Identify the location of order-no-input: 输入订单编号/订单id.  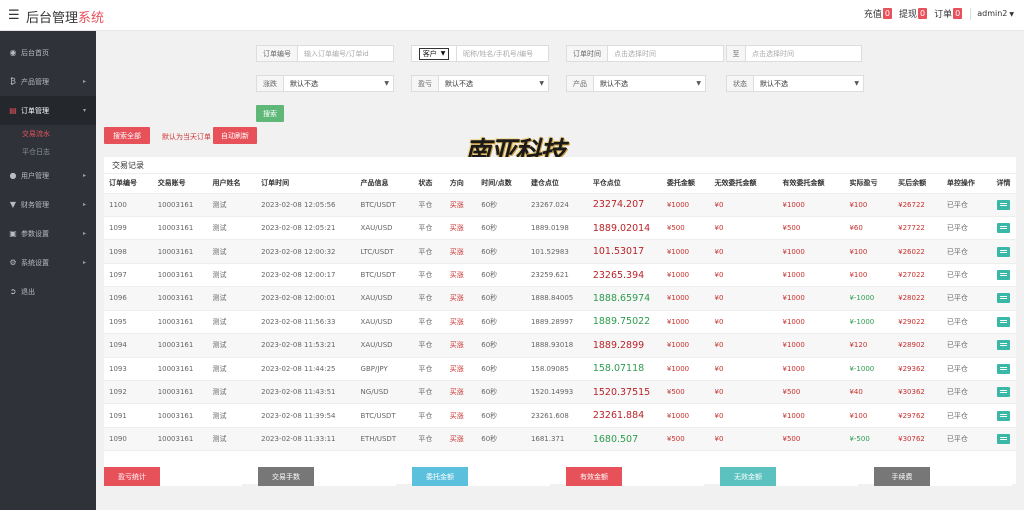
(346, 53).